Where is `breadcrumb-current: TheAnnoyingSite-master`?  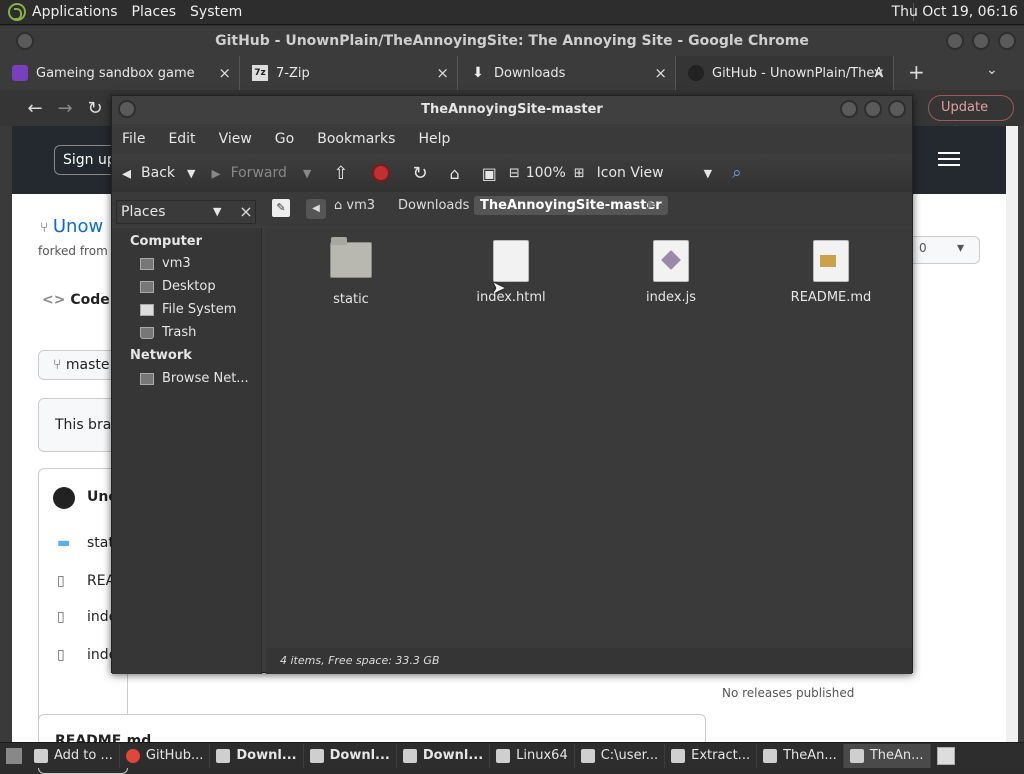
breadcrumb-current: TheAnnoyingSite-master is located at coordinates (571, 205).